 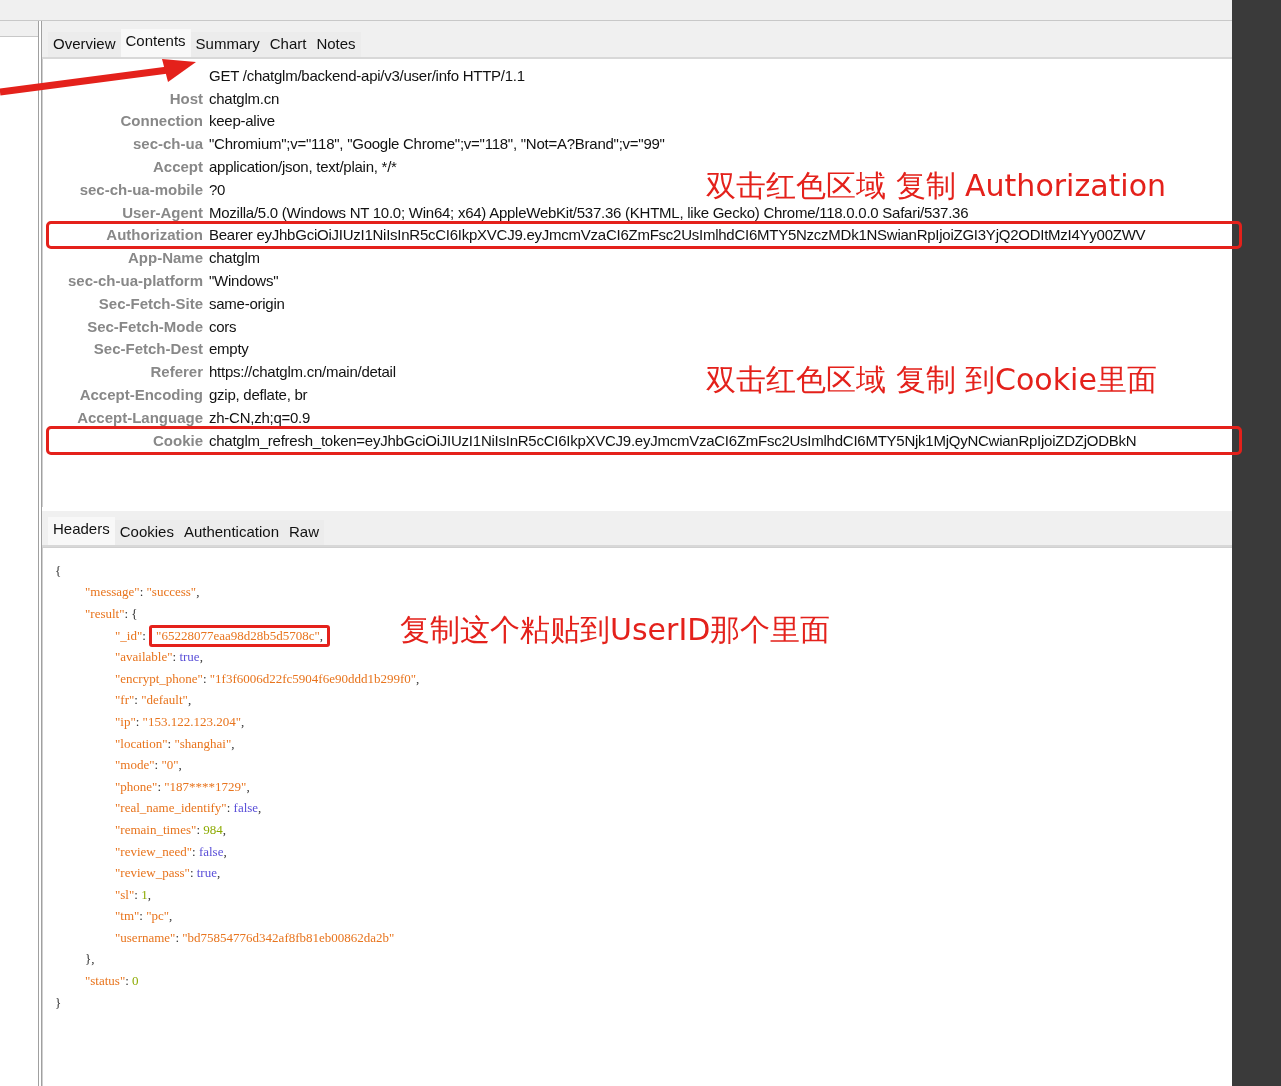 I want to click on tab: Cookies, so click(x=146, y=532).